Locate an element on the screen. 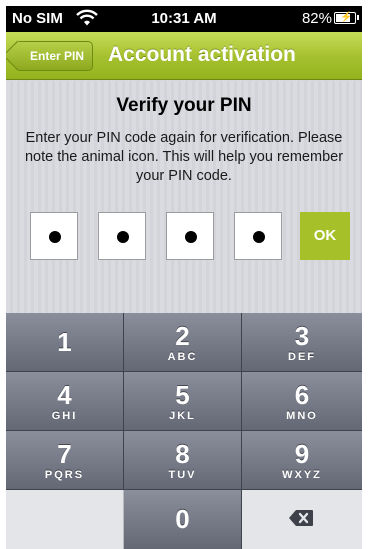 This screenshot has height=549, width=368. key-2: 2 ABC is located at coordinates (183, 342).